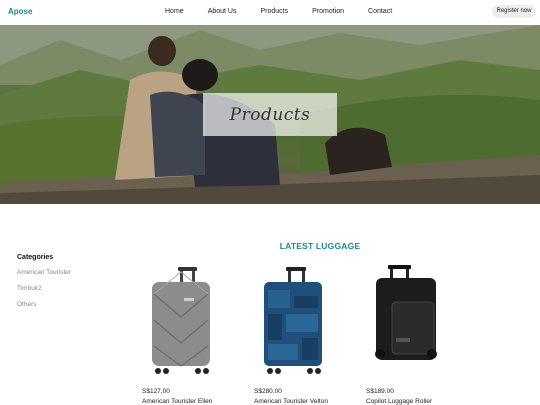  I want to click on hero-title-box: Products, so click(270, 114).